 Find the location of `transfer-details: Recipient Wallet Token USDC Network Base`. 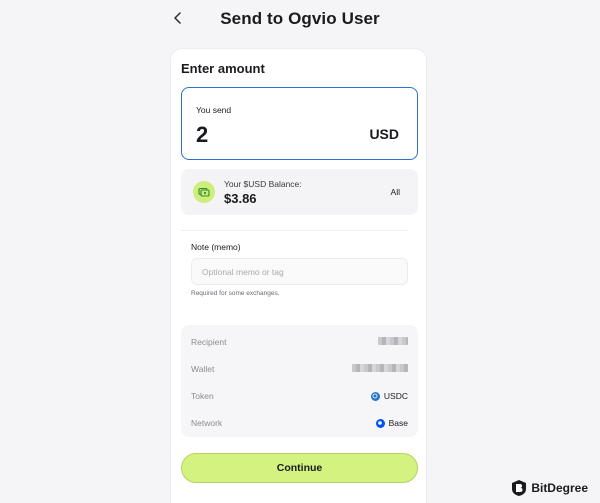

transfer-details: Recipient Wallet Token USDC Network Base is located at coordinates (299, 381).